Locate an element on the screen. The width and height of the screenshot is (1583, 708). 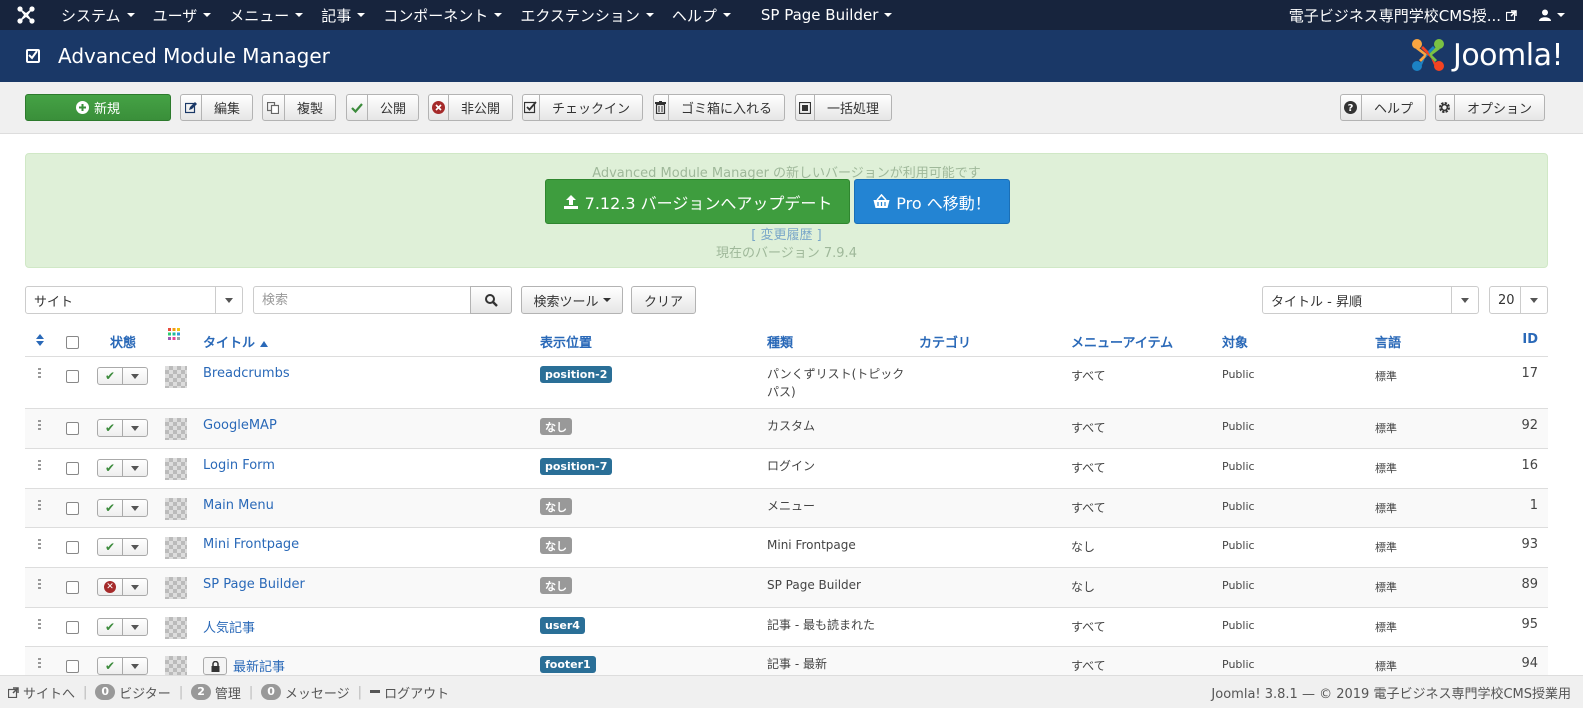
batch-button: 一括処理 is located at coordinates (843, 107).